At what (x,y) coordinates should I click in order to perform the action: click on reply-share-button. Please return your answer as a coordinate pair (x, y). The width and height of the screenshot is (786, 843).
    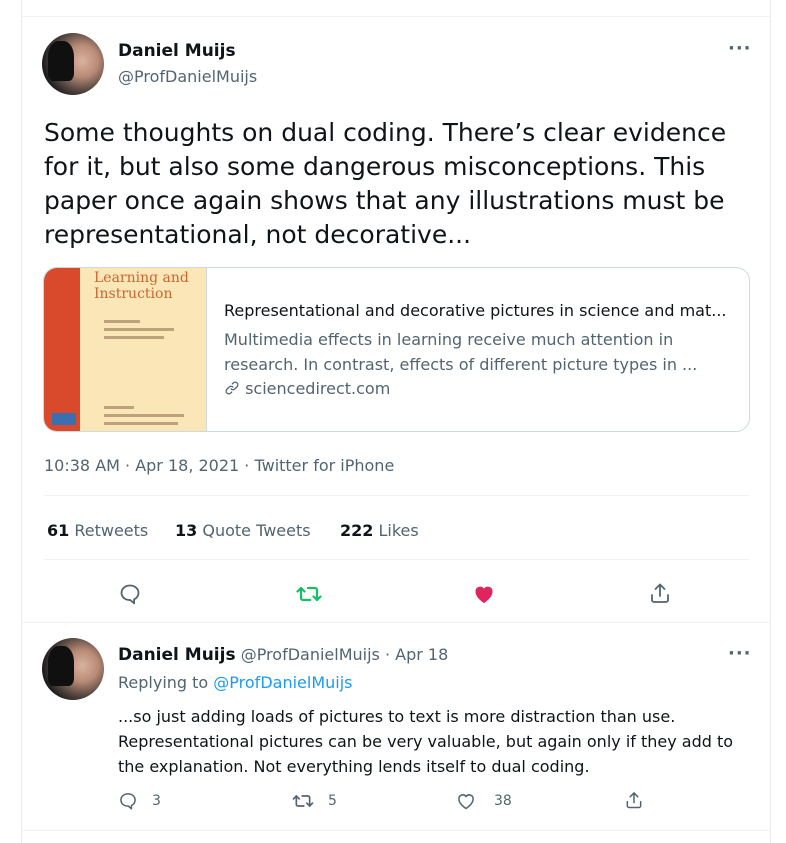
    Looking at the image, I should click on (634, 800).